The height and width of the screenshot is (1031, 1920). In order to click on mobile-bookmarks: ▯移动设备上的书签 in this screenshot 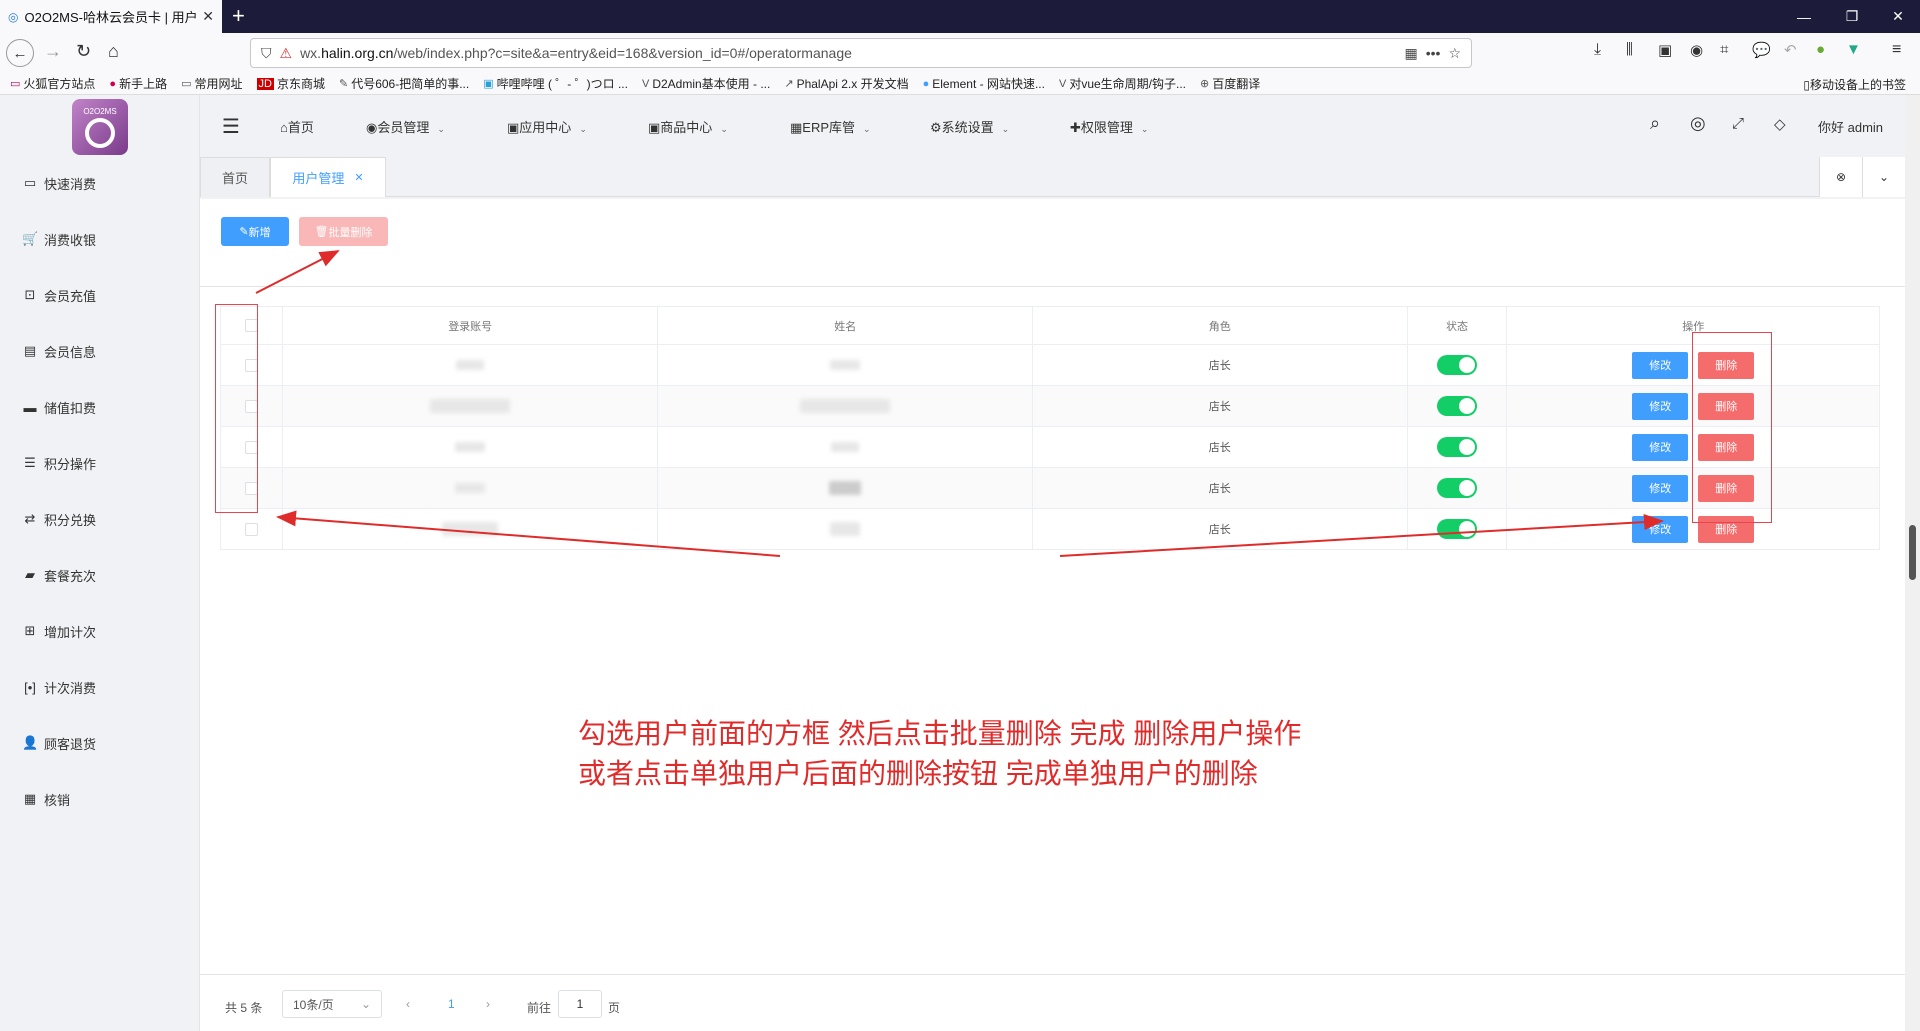, I will do `click(1854, 84)`.